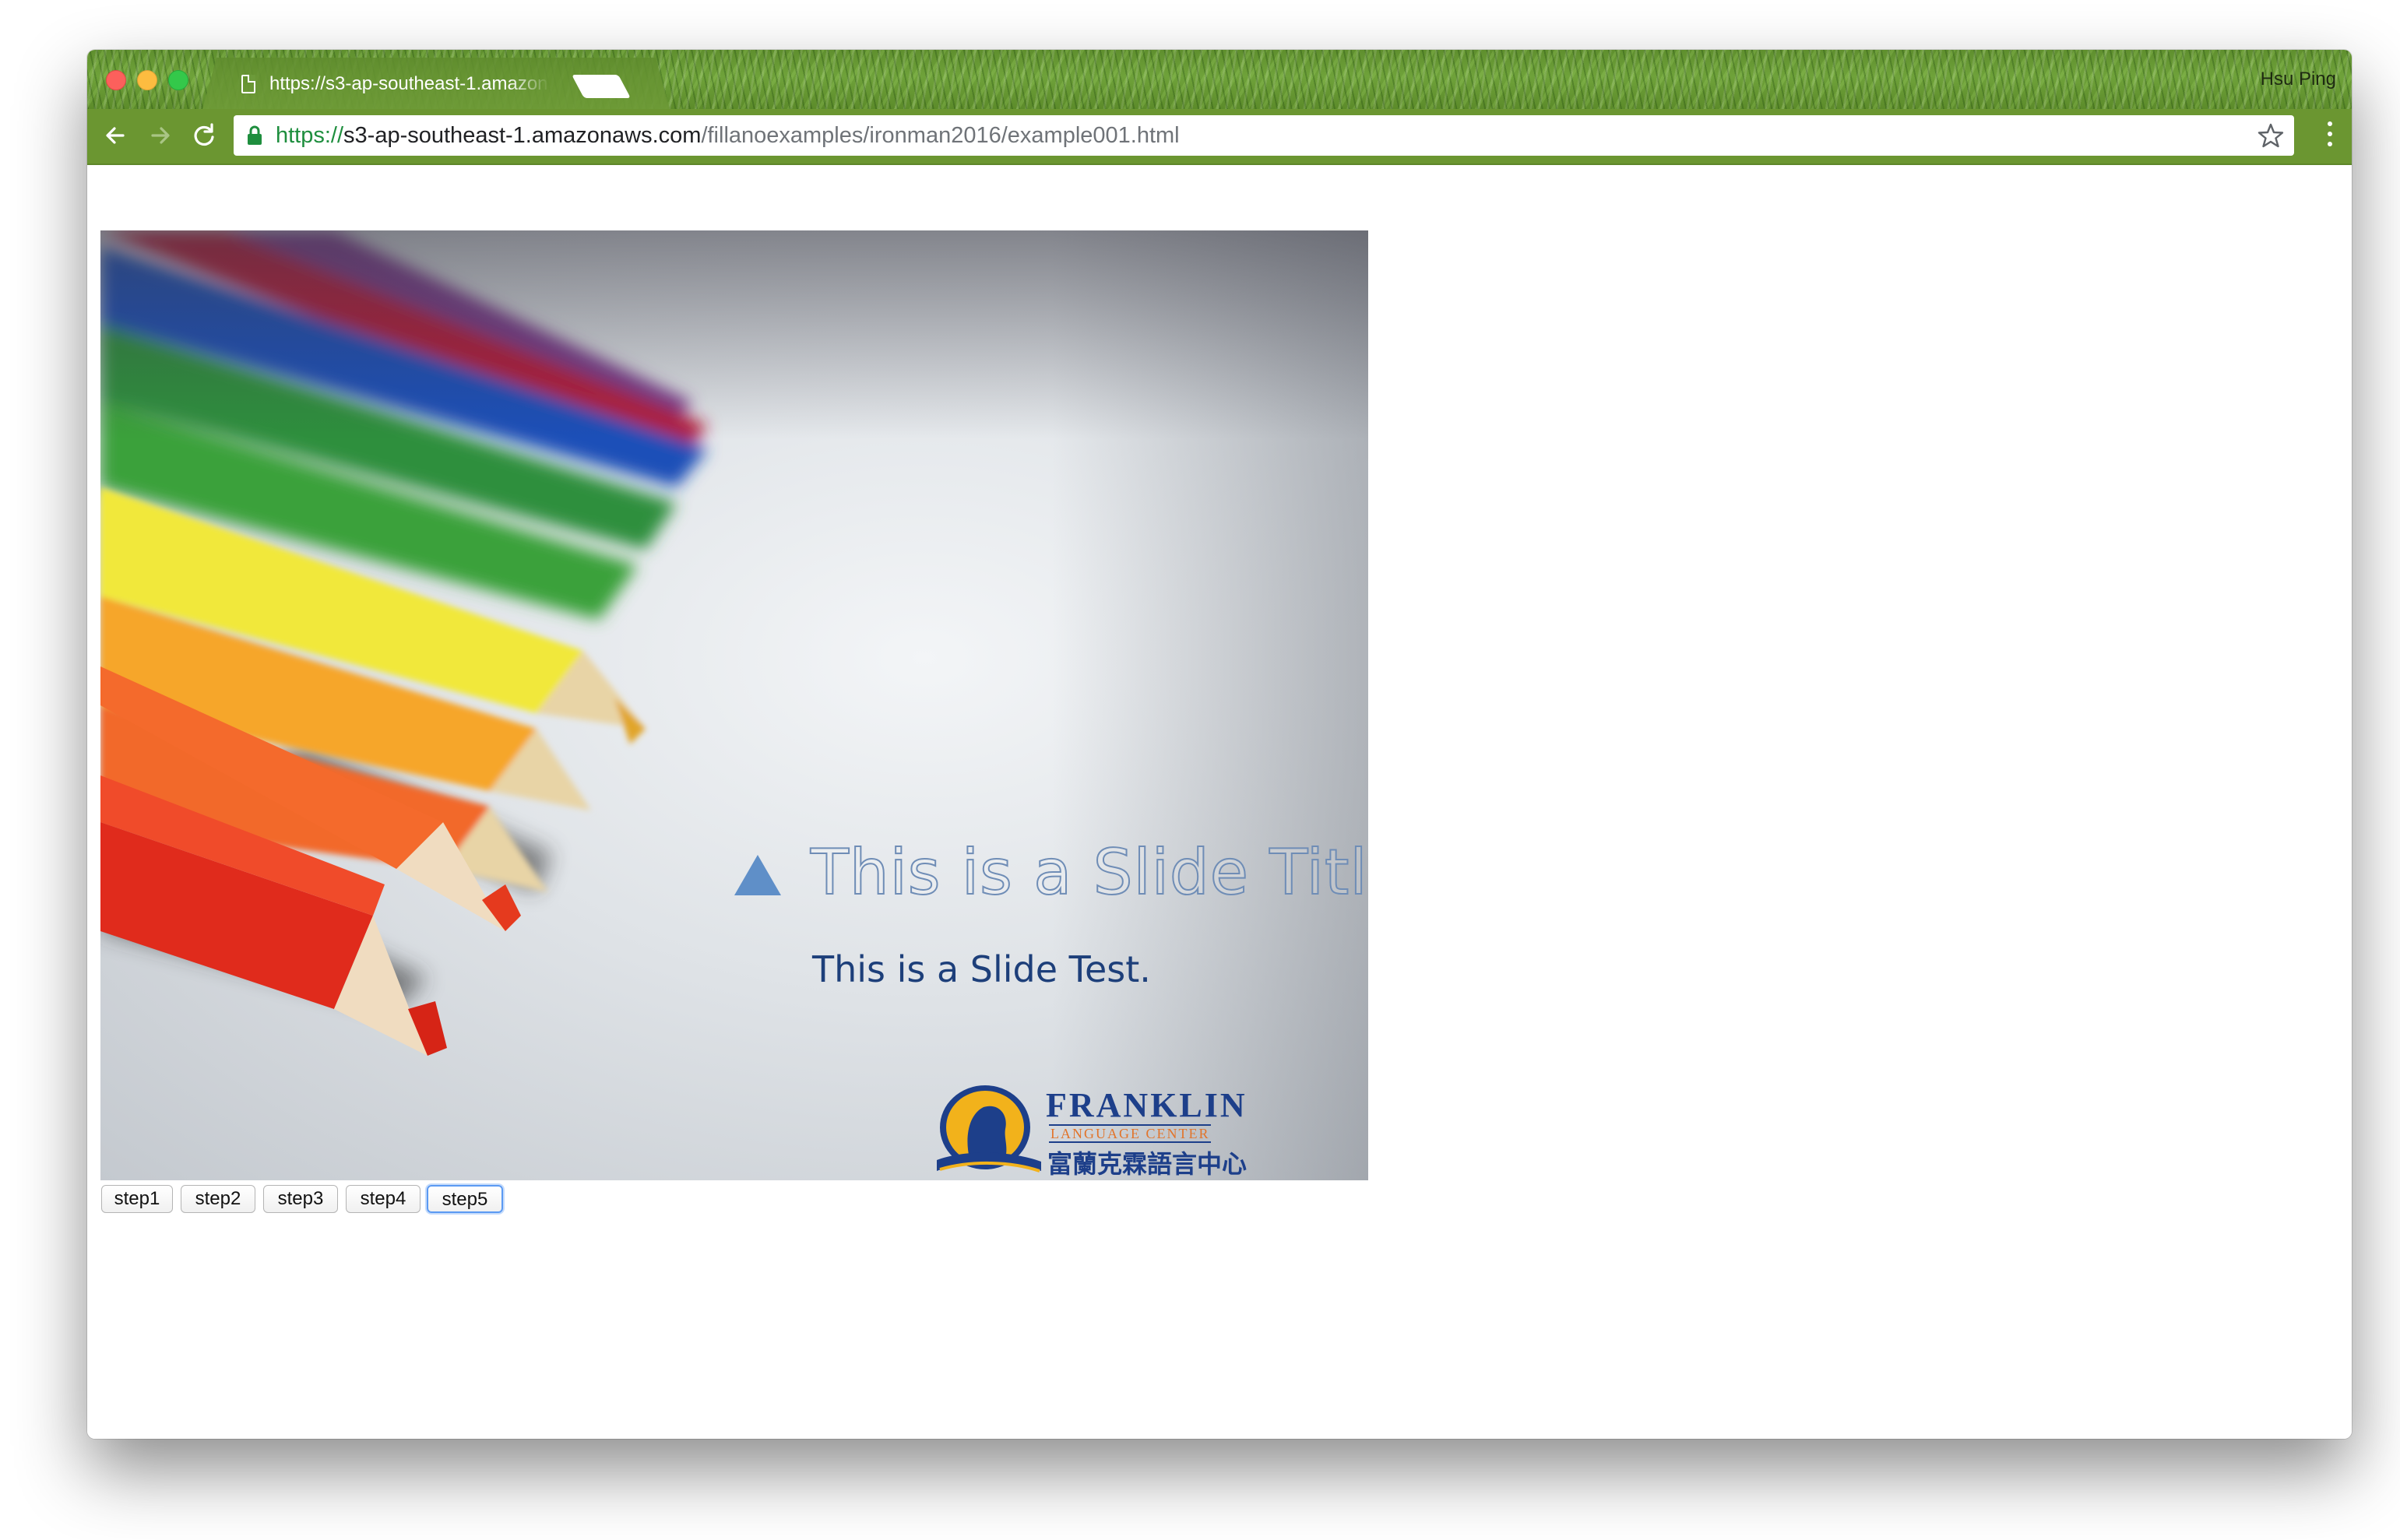 This screenshot has width=2400, height=1540. Describe the element at coordinates (1147, 1105) in the screenshot. I see `logo-name: FRANKLIN` at that location.